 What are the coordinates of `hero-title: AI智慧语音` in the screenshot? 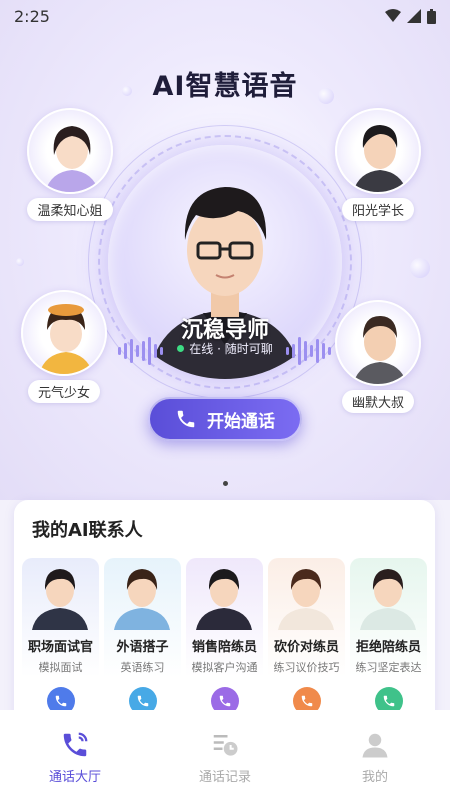 It's located at (225, 86).